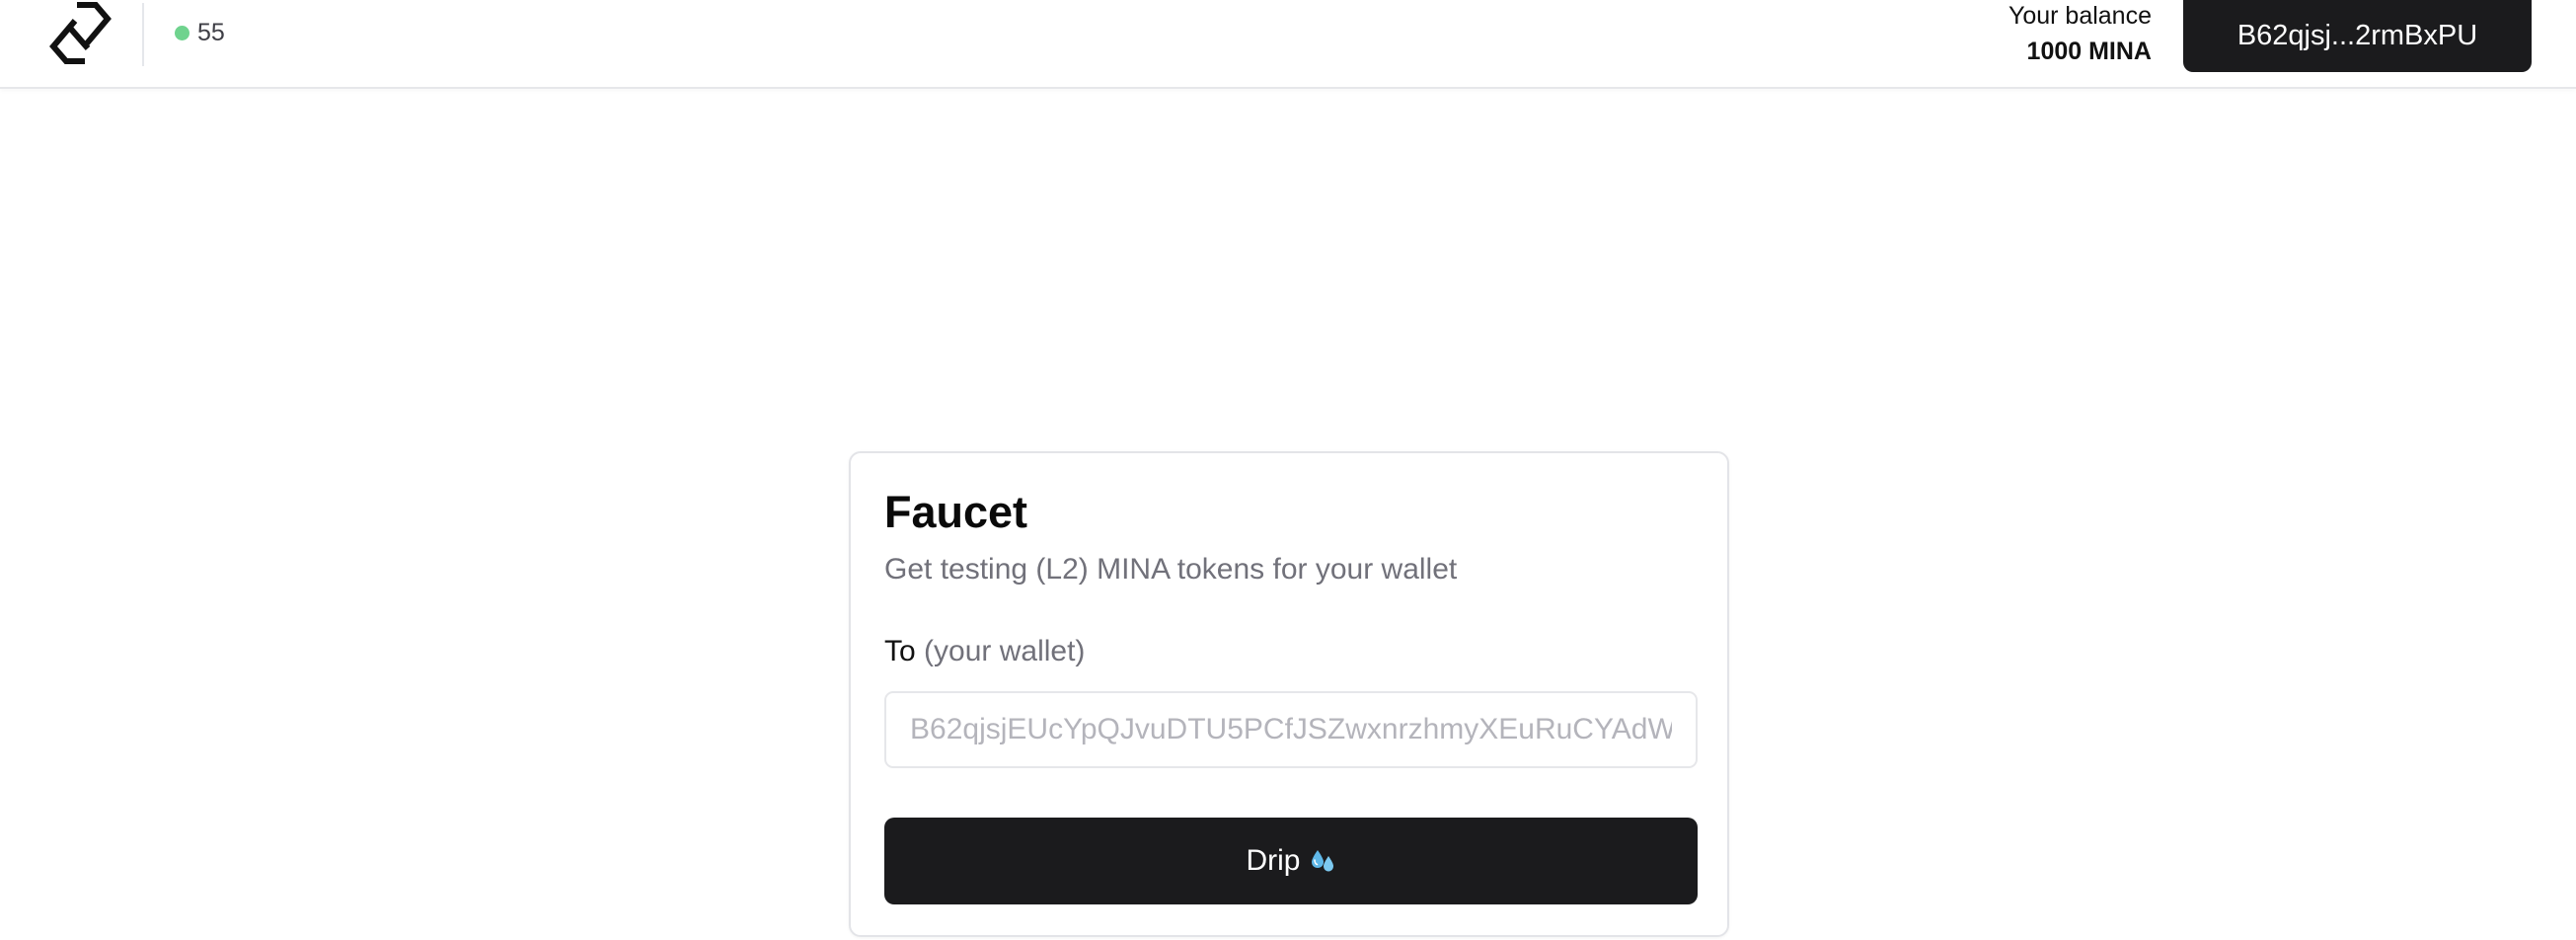 Image resolution: width=2576 pixels, height=940 pixels. Describe the element at coordinates (1005, 651) in the screenshot. I see `to-label-hint: (your wallet)` at that location.